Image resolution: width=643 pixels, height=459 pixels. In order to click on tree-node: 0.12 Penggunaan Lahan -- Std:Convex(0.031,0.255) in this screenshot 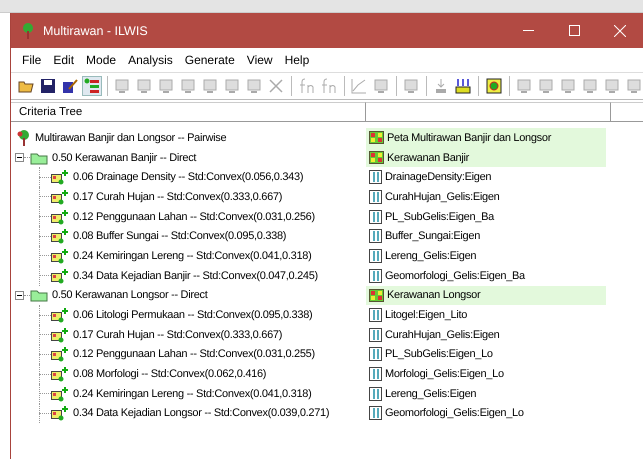, I will do `click(194, 354)`.